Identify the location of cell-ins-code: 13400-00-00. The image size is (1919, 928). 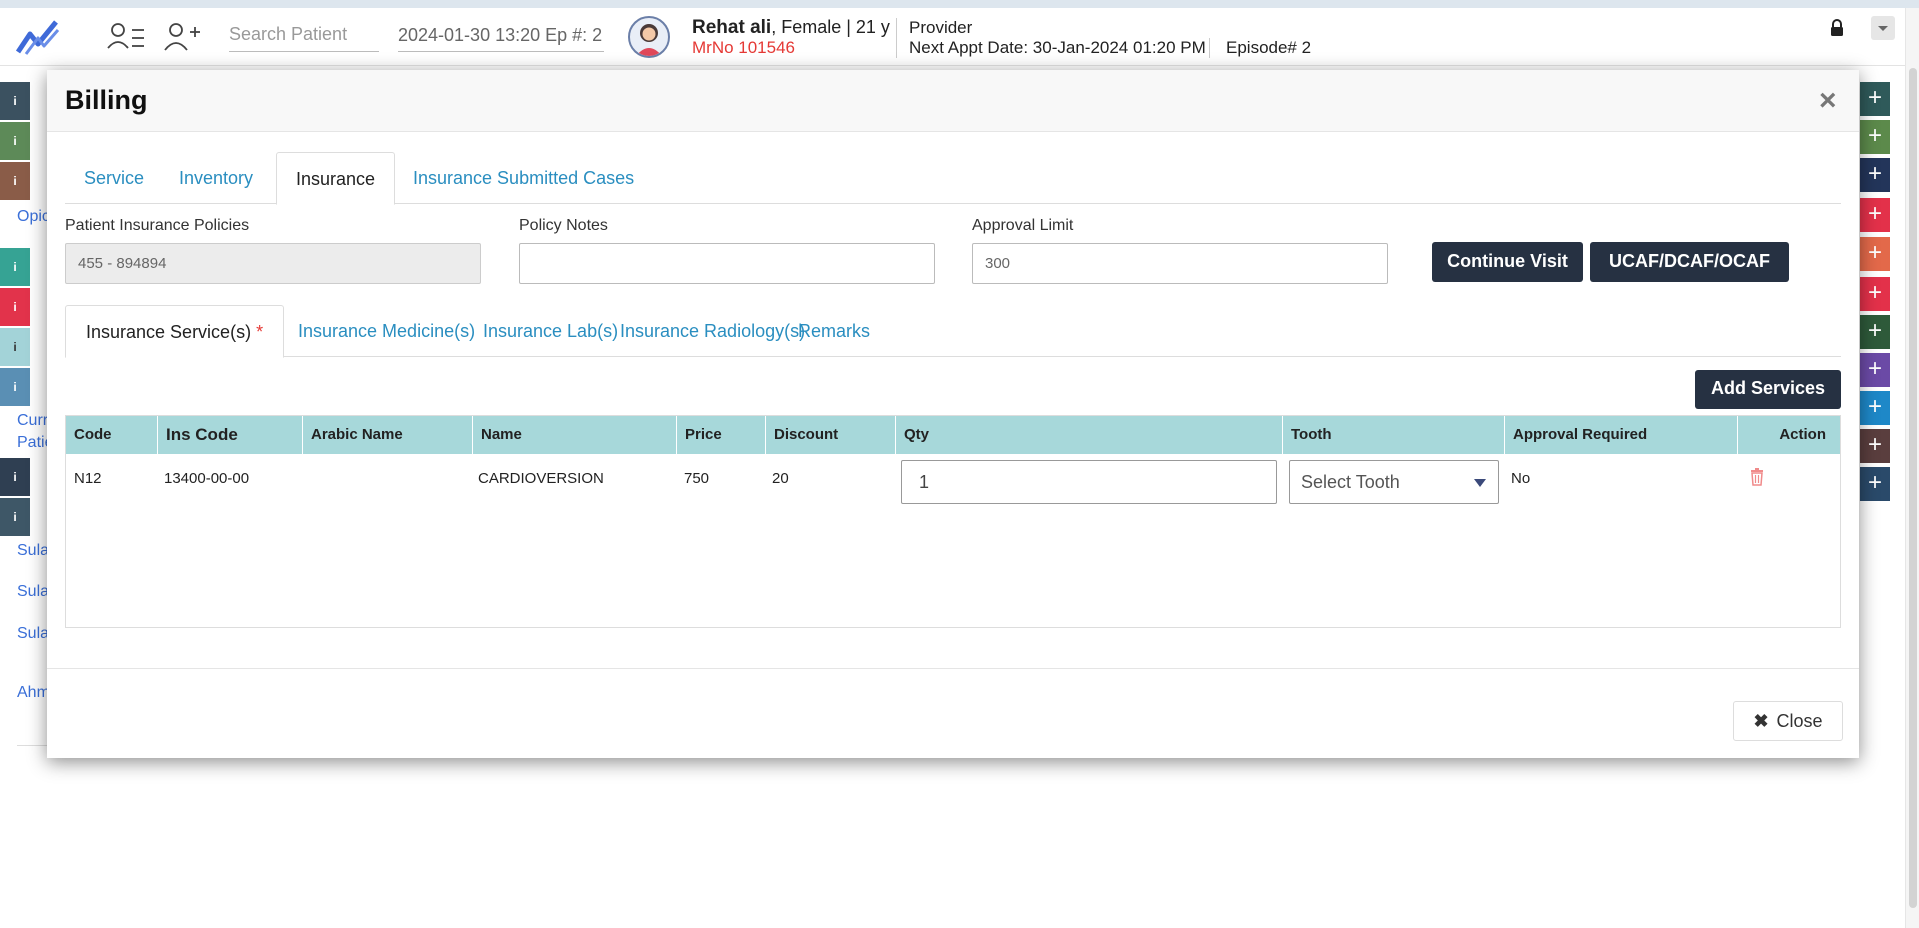
(207, 478).